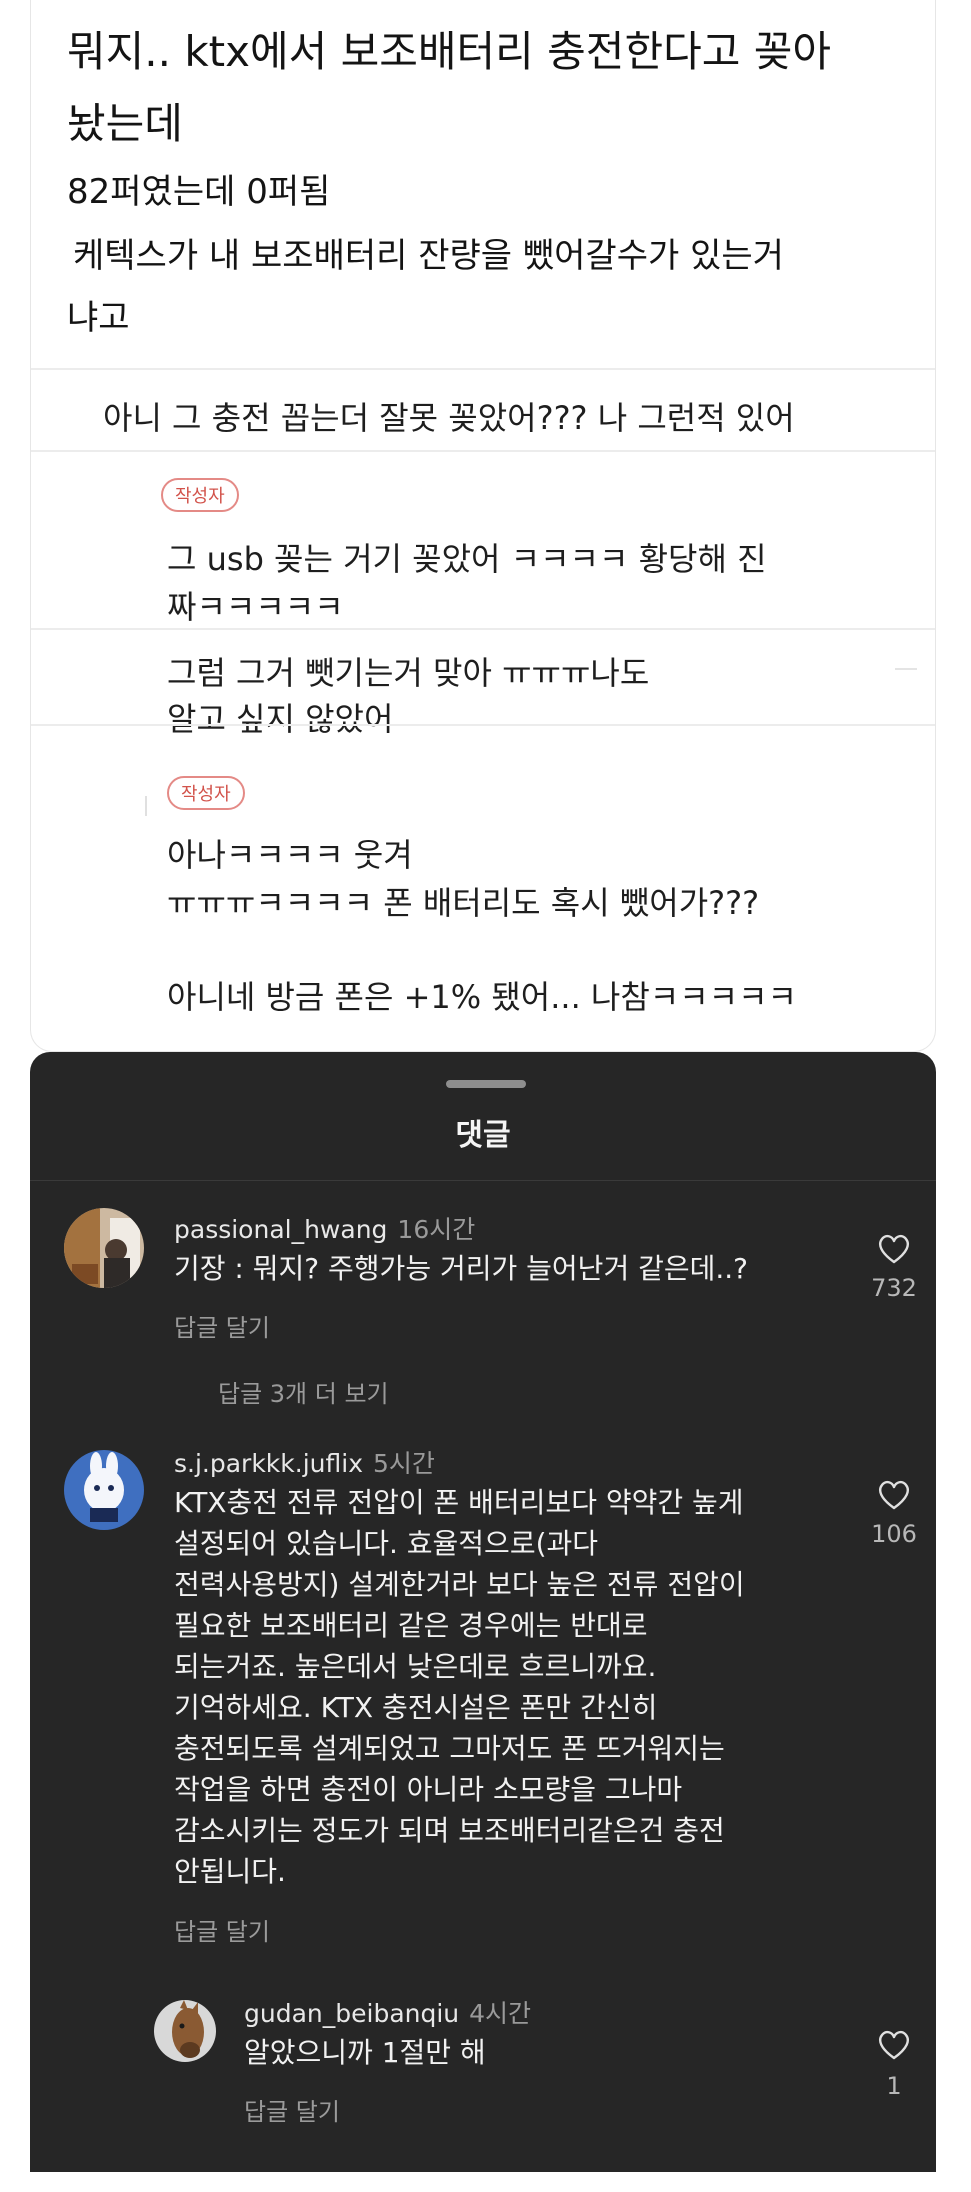 The width and height of the screenshot is (971, 2192). What do you see at coordinates (483, 1135) in the screenshot?
I see `sheet-title: 댓글` at bounding box center [483, 1135].